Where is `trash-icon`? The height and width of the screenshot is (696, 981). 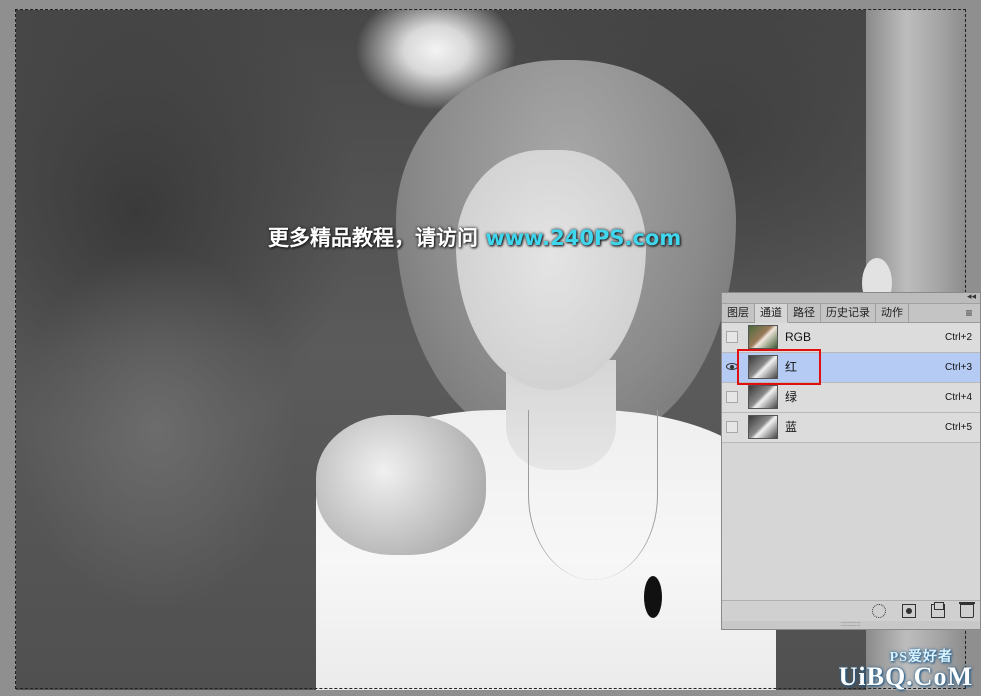
trash-icon is located at coordinates (967, 610).